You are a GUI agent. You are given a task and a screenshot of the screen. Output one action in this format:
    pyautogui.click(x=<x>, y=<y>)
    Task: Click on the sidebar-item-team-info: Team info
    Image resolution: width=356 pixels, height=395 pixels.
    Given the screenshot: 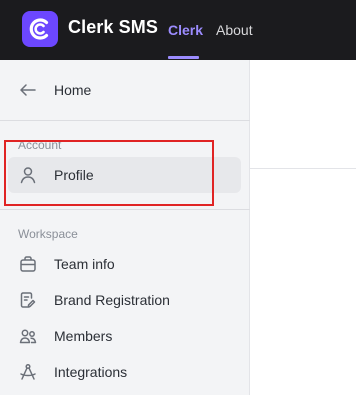 What is the action you would take?
    pyautogui.click(x=124, y=264)
    